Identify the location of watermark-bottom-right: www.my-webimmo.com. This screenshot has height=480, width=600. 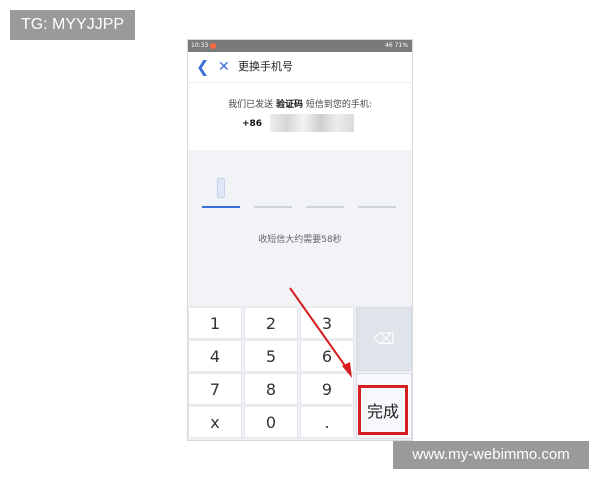
(491, 455).